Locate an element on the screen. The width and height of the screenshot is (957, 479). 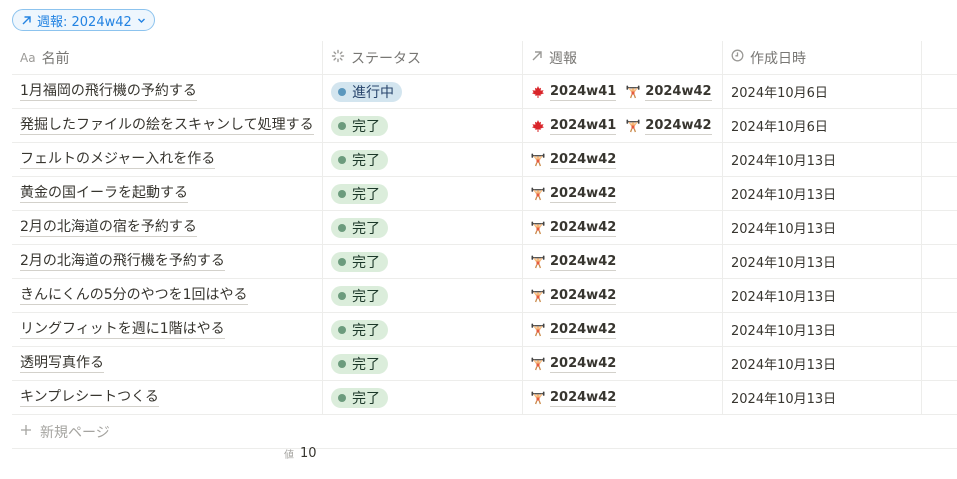
column-header-name: Aa 名前 is located at coordinates (167, 57).